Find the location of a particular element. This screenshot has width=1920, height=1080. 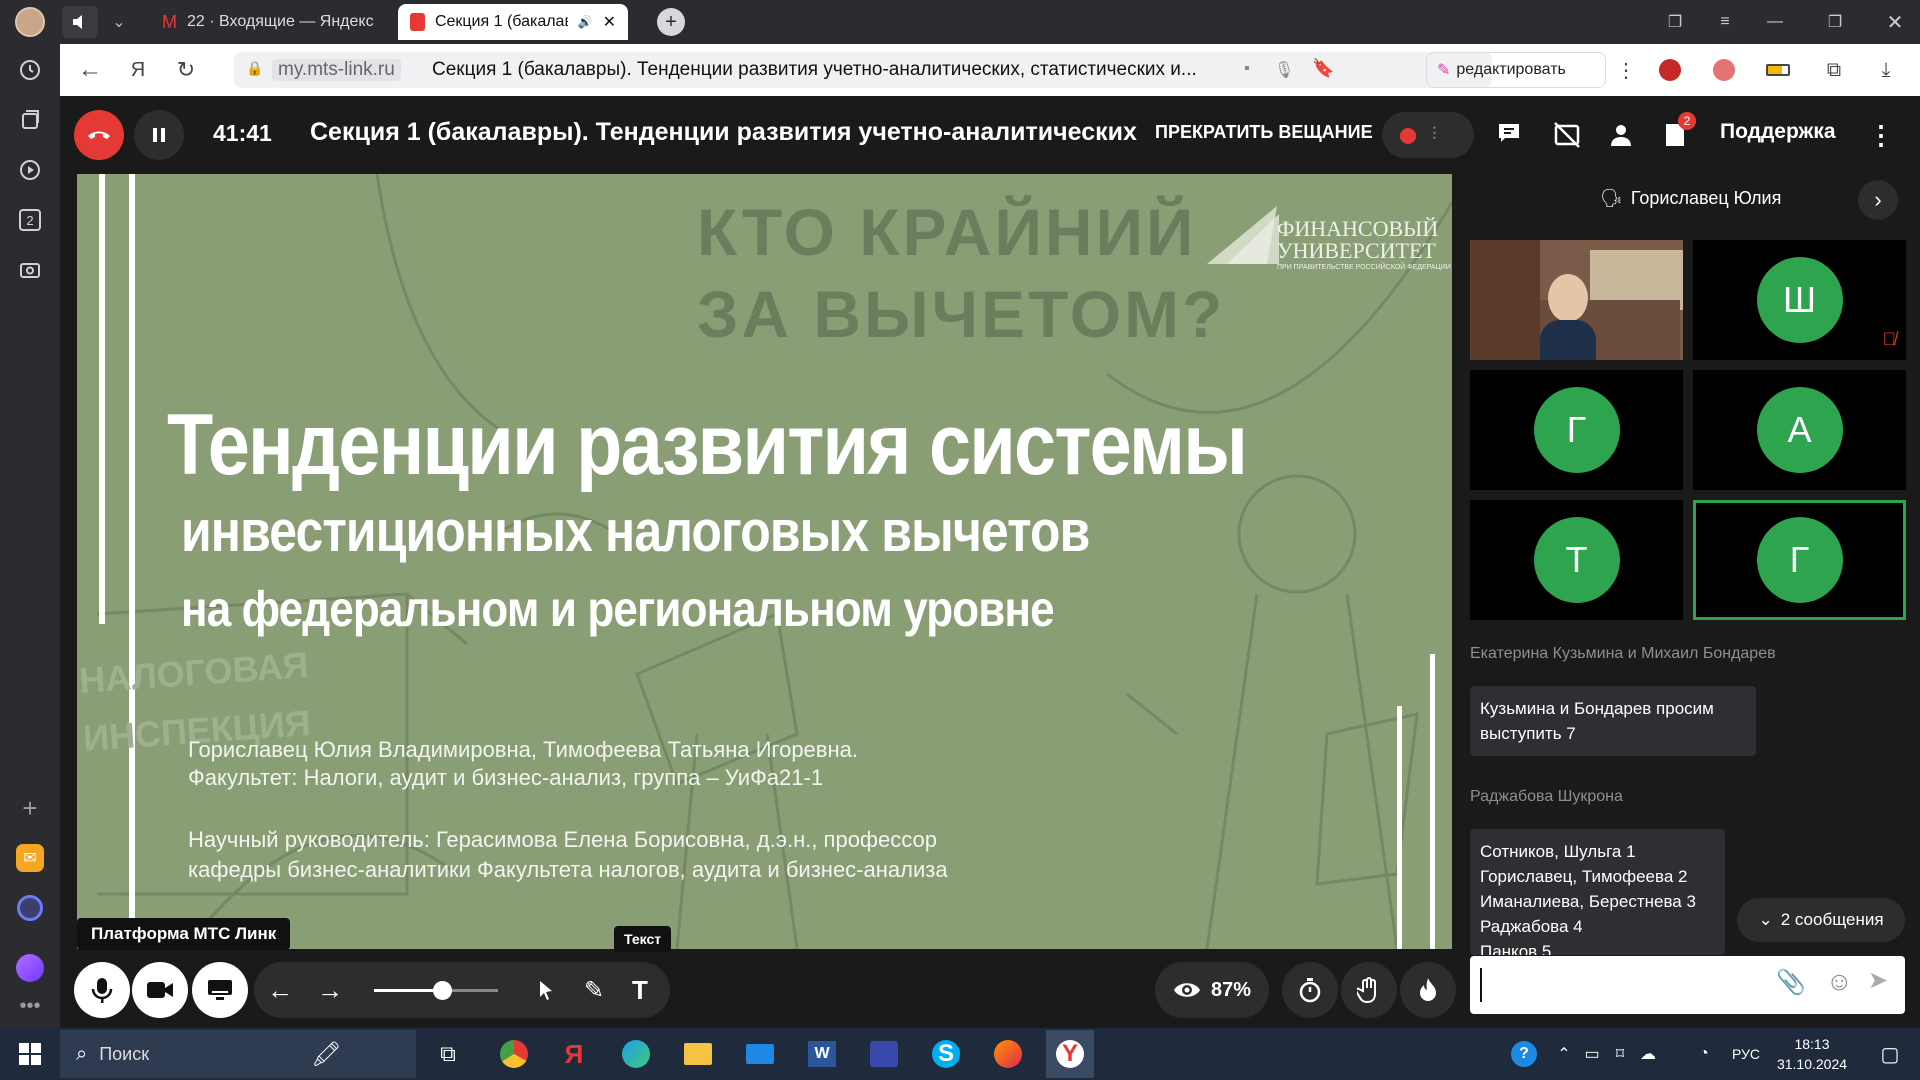

hand-icon is located at coordinates (1366, 990).